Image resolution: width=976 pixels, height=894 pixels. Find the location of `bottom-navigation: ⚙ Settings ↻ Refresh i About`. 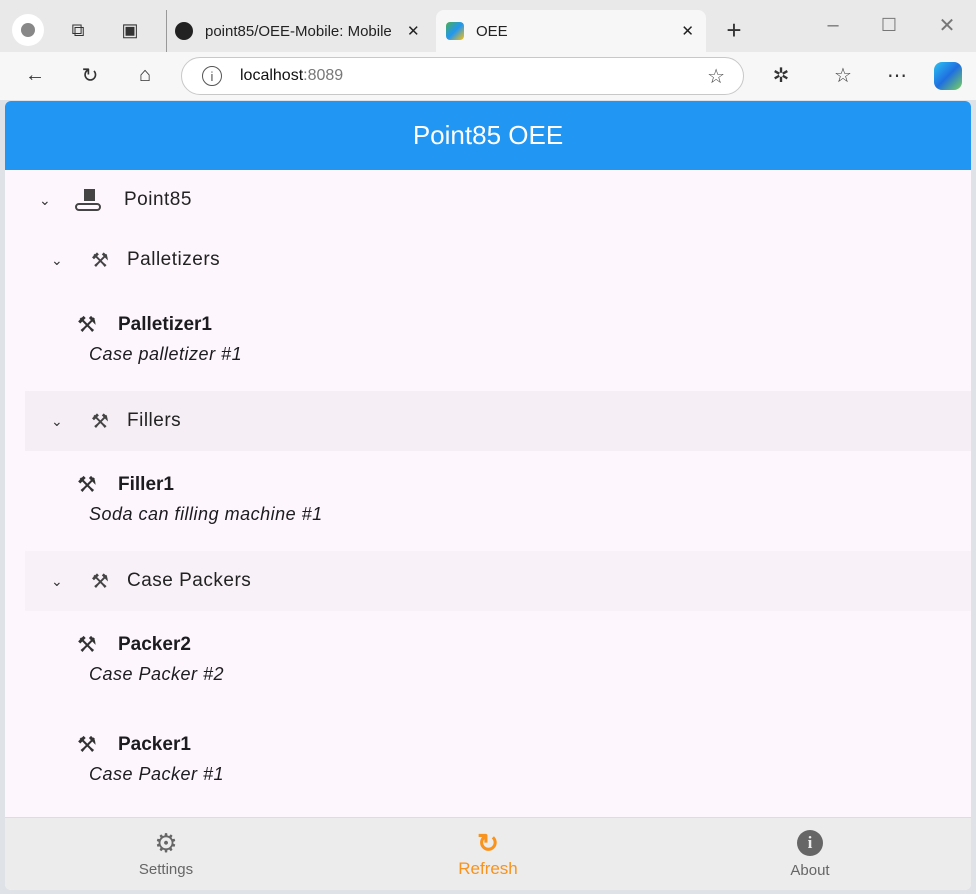

bottom-navigation: ⚙ Settings ↻ Refresh i About is located at coordinates (488, 853).